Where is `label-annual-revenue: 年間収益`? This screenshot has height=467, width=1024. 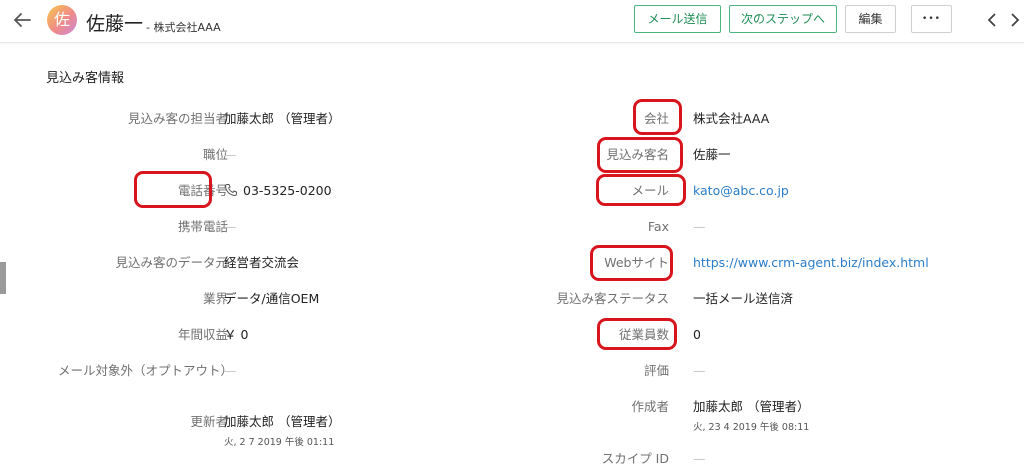
label-annual-revenue: 年間収益 is located at coordinates (202, 334).